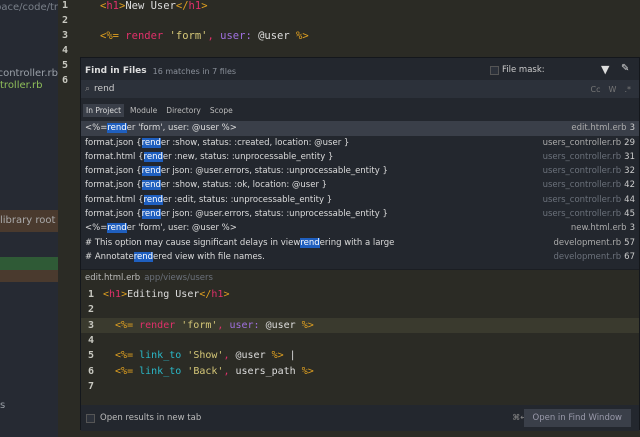 The height and width of the screenshot is (437, 640). Describe the element at coordinates (596, 89) in the screenshot. I see `match-case-toggle: Cc` at that location.